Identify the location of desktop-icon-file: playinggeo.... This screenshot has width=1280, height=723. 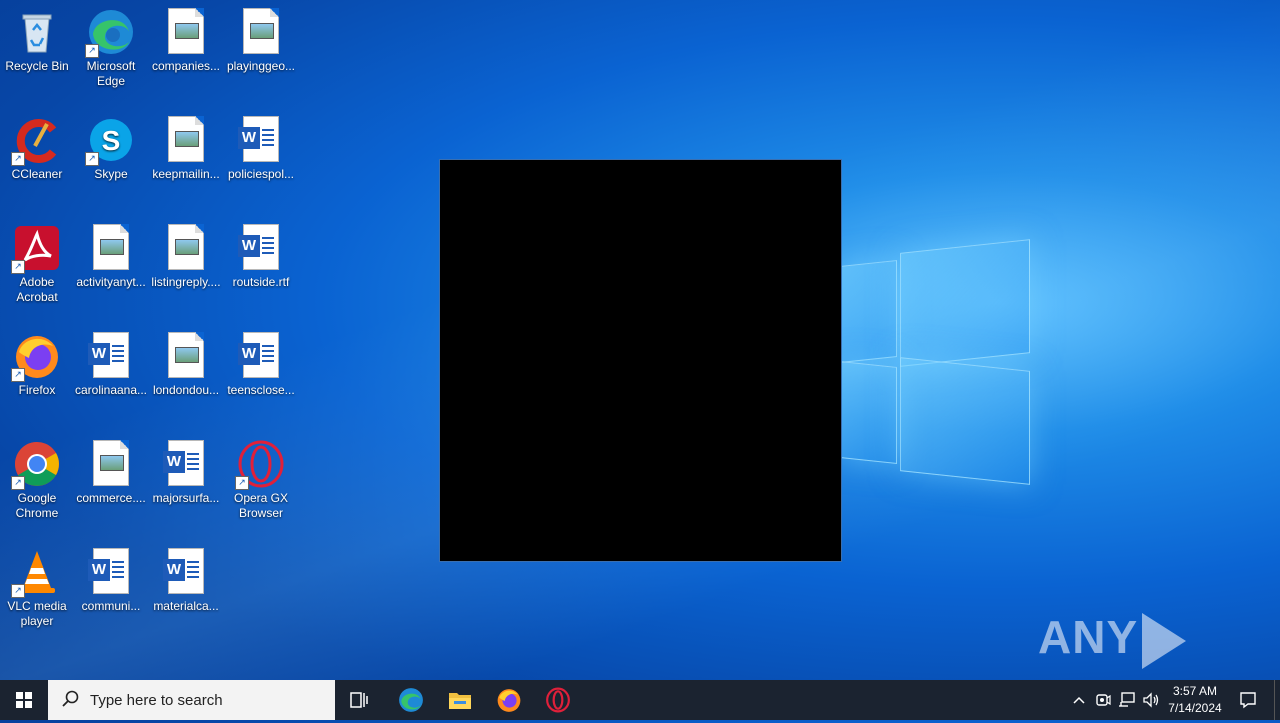
(261, 39).